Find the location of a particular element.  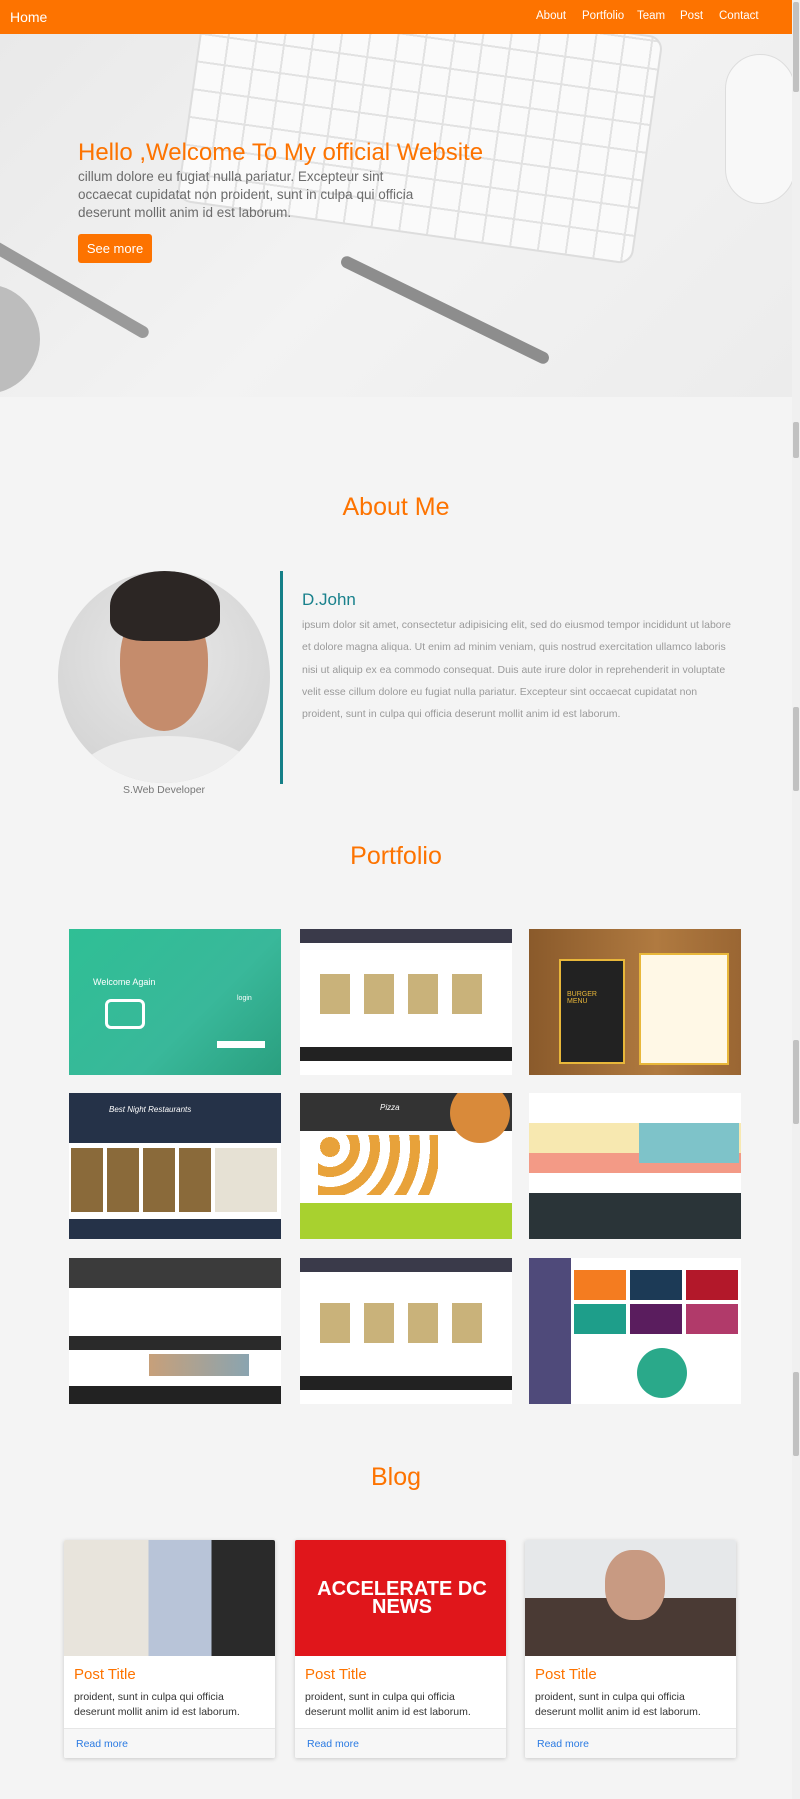

portfolio-item: Best Night Restaurants is located at coordinates (175, 1166).